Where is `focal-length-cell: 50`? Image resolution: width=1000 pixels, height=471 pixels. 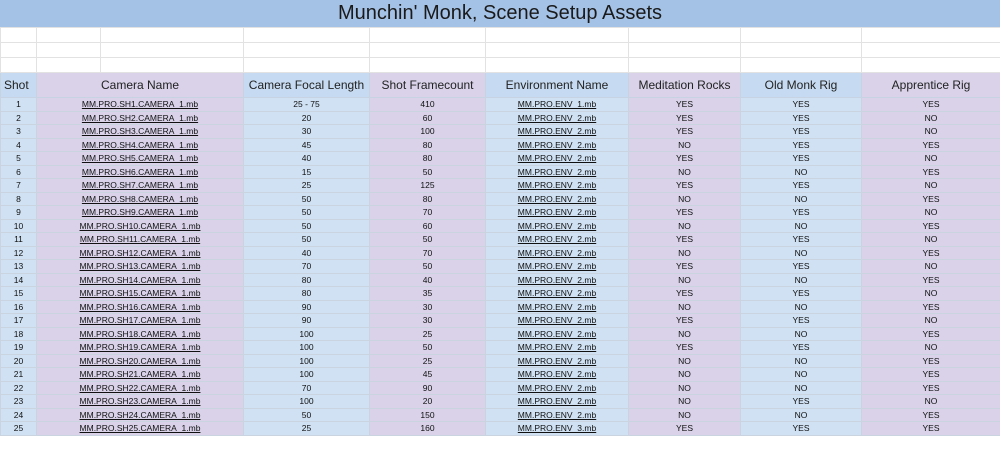
focal-length-cell: 50 is located at coordinates (306, 225).